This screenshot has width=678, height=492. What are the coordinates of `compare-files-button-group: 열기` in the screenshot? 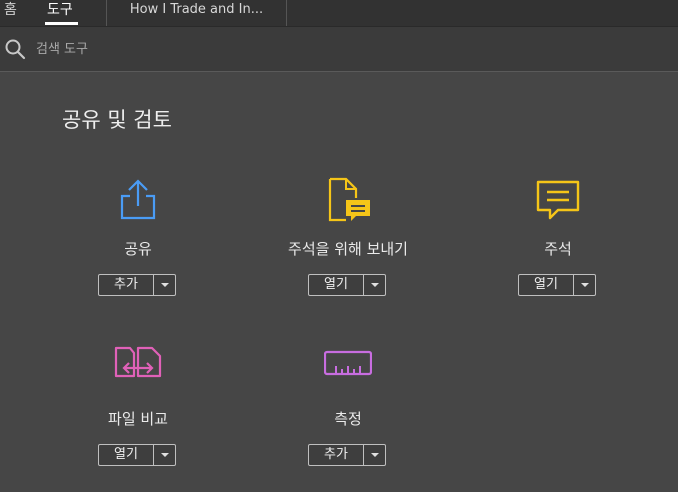 It's located at (137, 455).